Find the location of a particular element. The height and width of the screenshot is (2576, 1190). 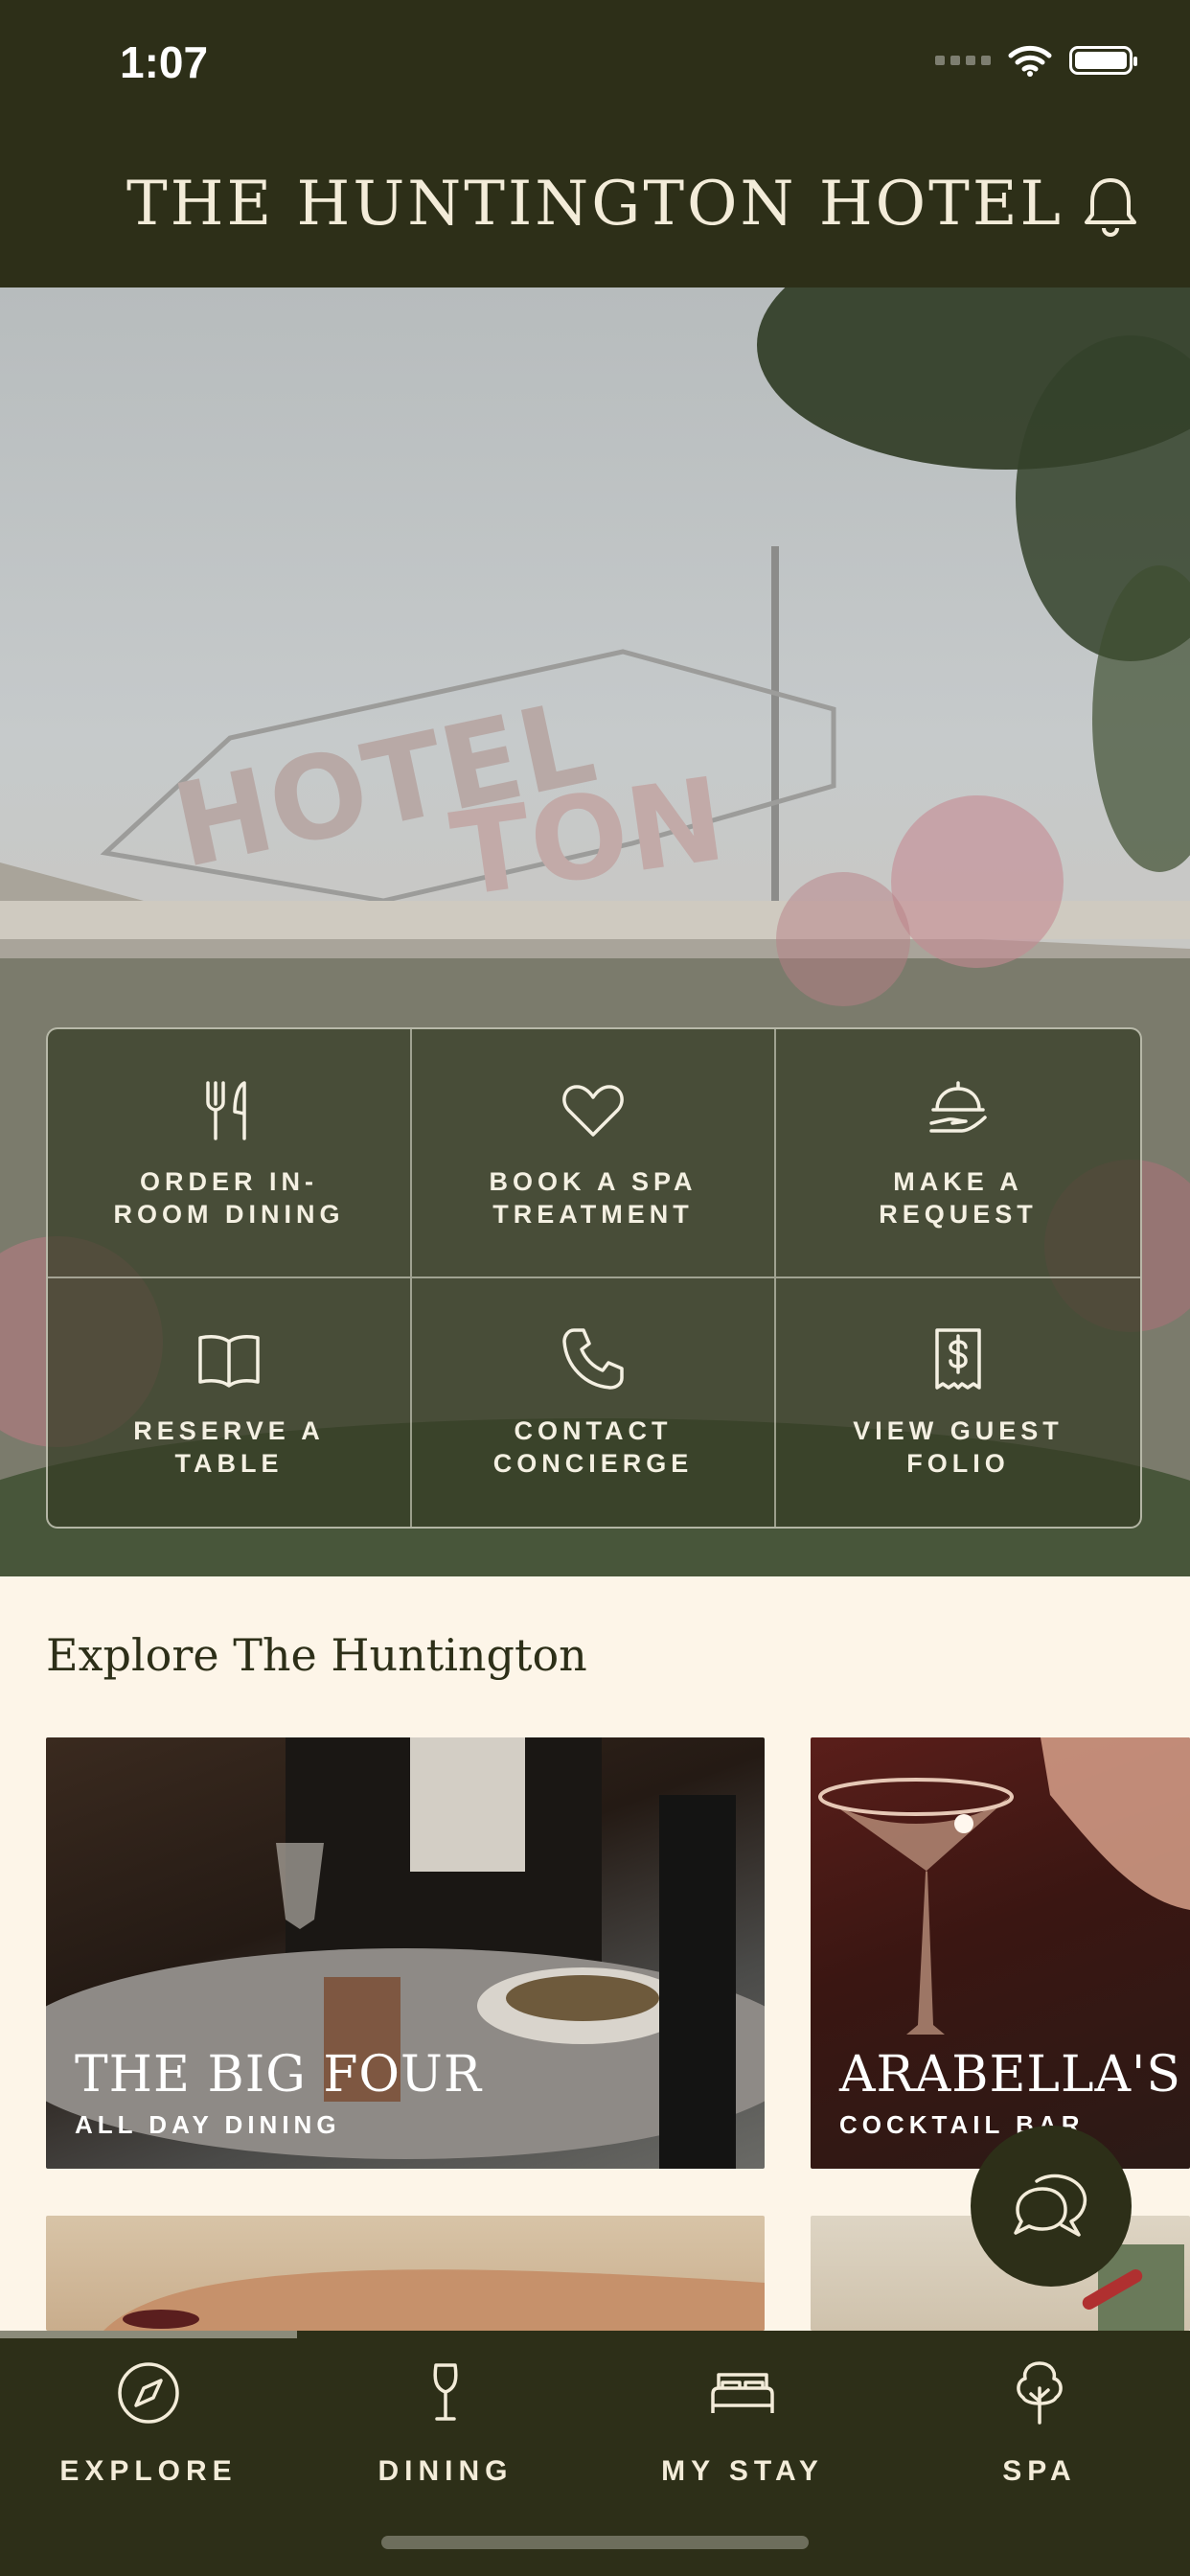

bell-icon is located at coordinates (1110, 206).